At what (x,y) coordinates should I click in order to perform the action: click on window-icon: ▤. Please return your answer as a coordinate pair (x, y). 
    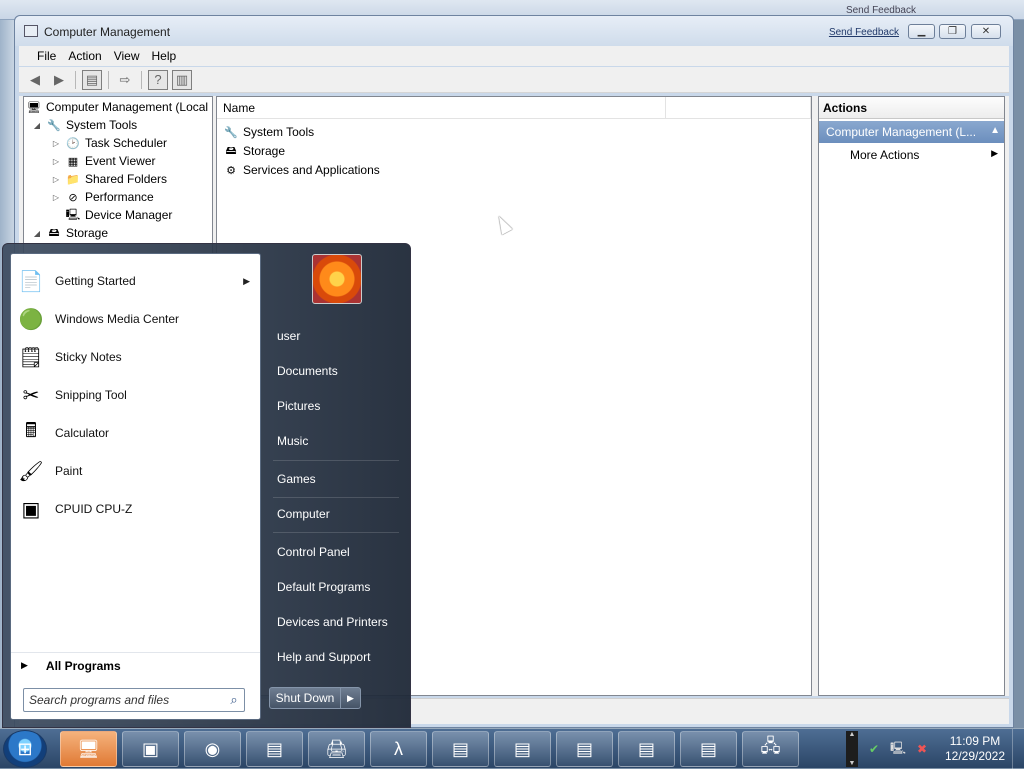
    Looking at the image, I should click on (584, 748).